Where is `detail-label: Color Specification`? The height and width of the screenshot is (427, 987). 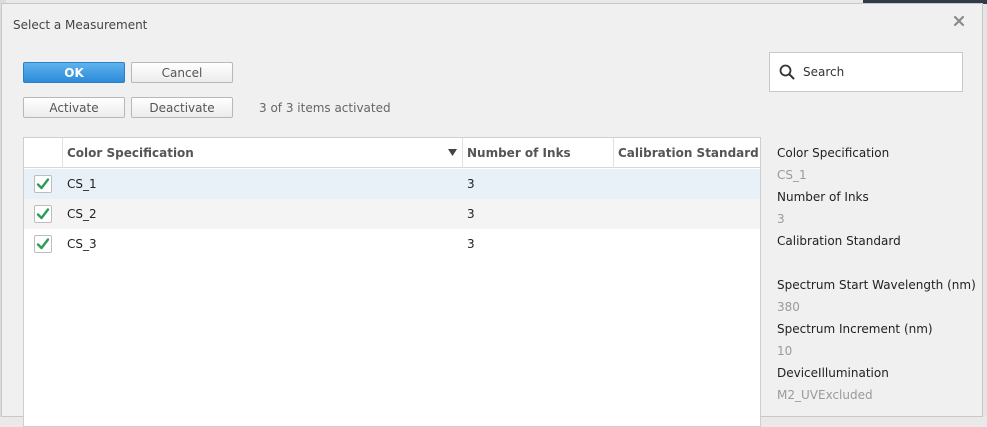 detail-label: Color Specification is located at coordinates (833, 153).